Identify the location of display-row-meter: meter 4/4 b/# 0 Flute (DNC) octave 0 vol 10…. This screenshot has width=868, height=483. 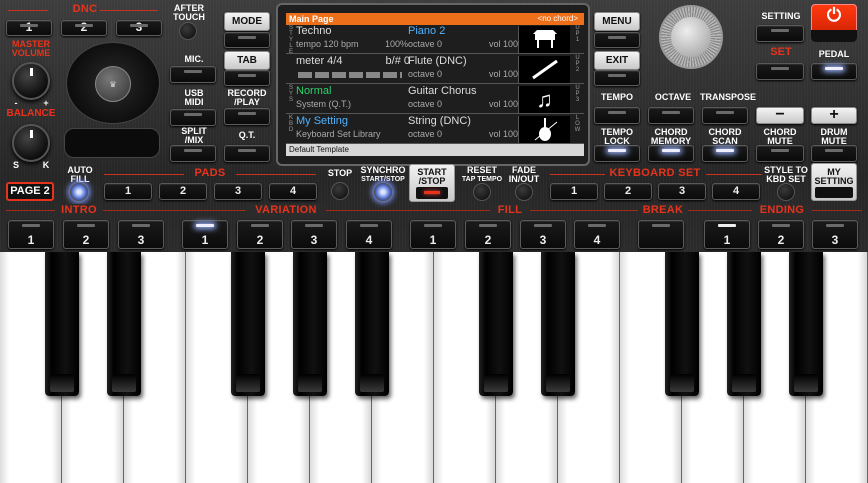
(435, 69).